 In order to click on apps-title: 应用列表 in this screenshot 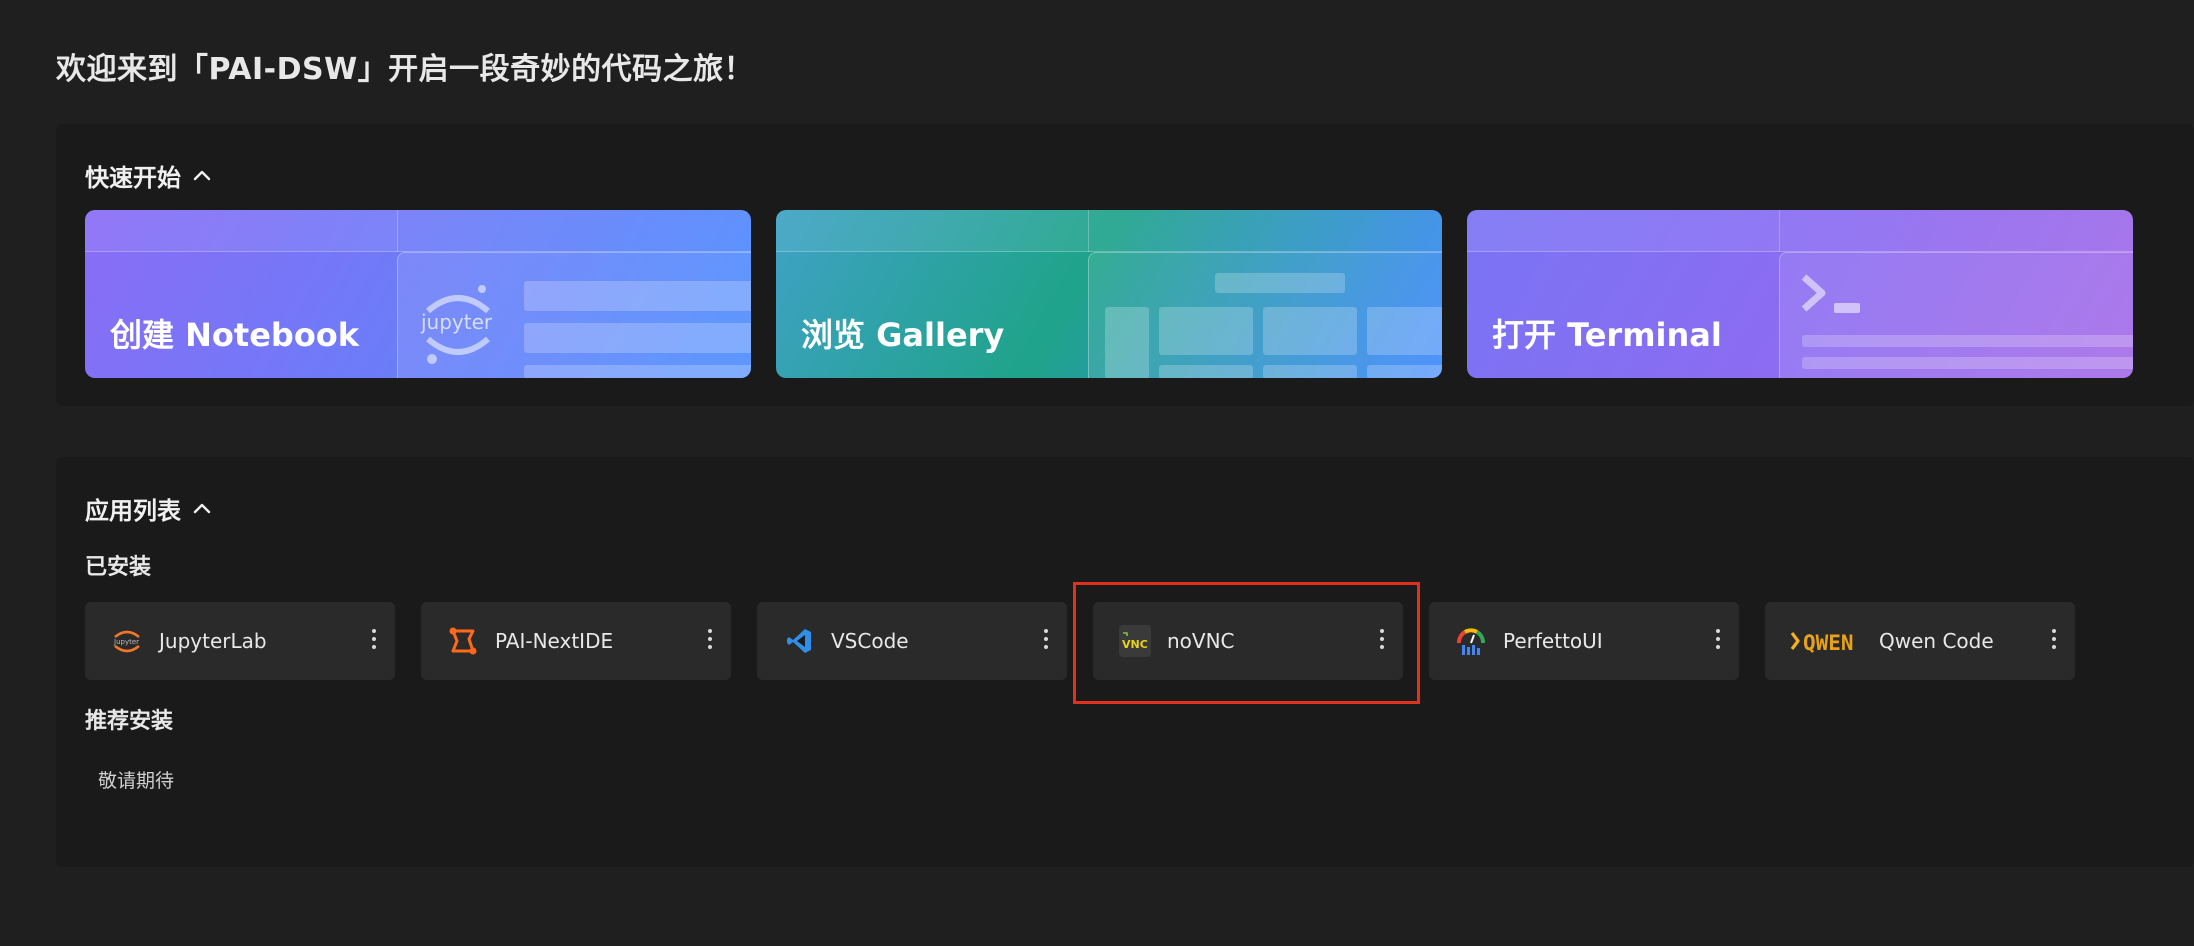, I will do `click(133, 511)`.